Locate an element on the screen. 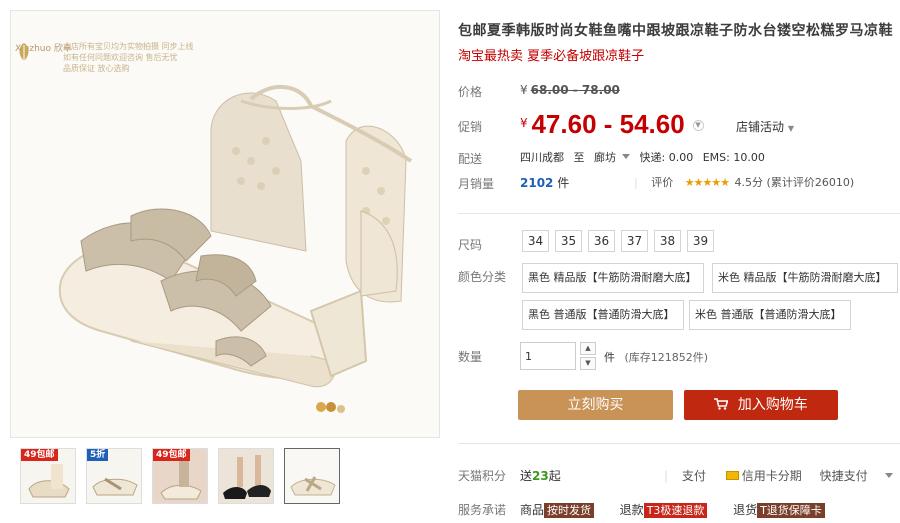 The image size is (900, 523). color-option: 米色 精品版【牛筋防滑耐磨大底】 is located at coordinates (805, 278).